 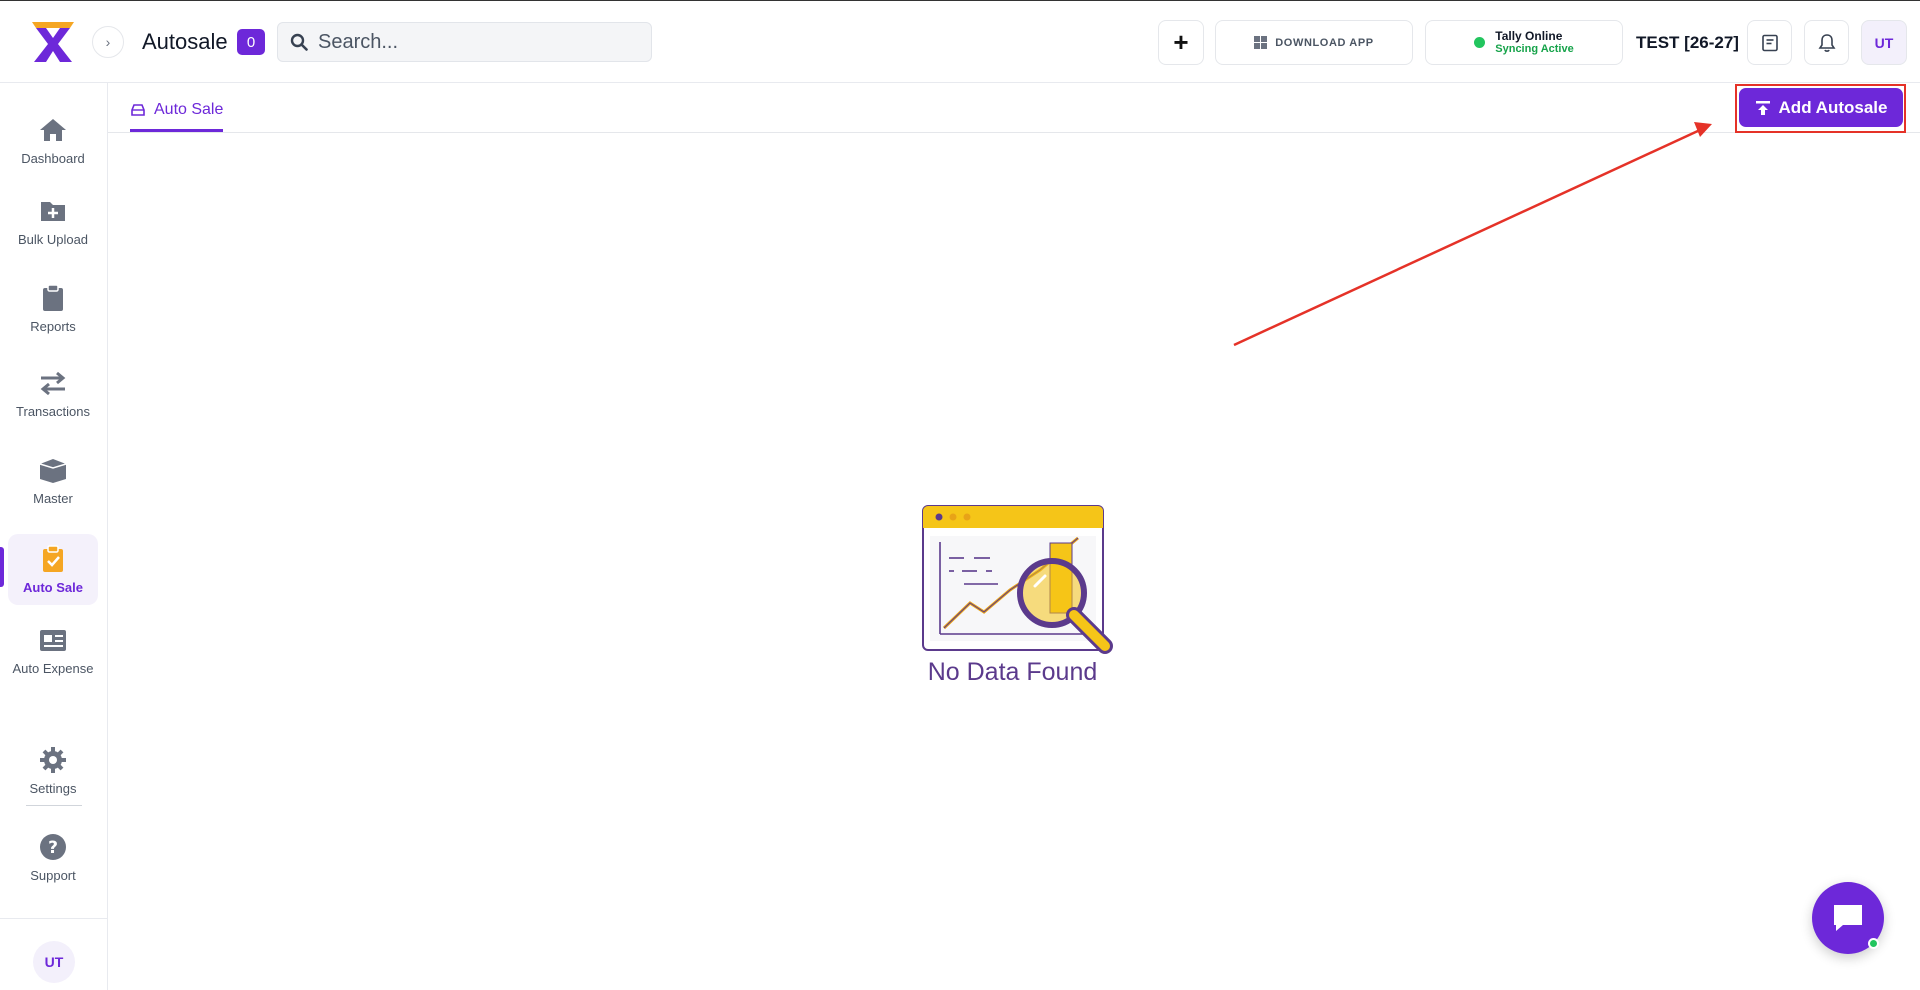 I want to click on sidebar-item-transactions: Transactions, so click(x=53, y=393).